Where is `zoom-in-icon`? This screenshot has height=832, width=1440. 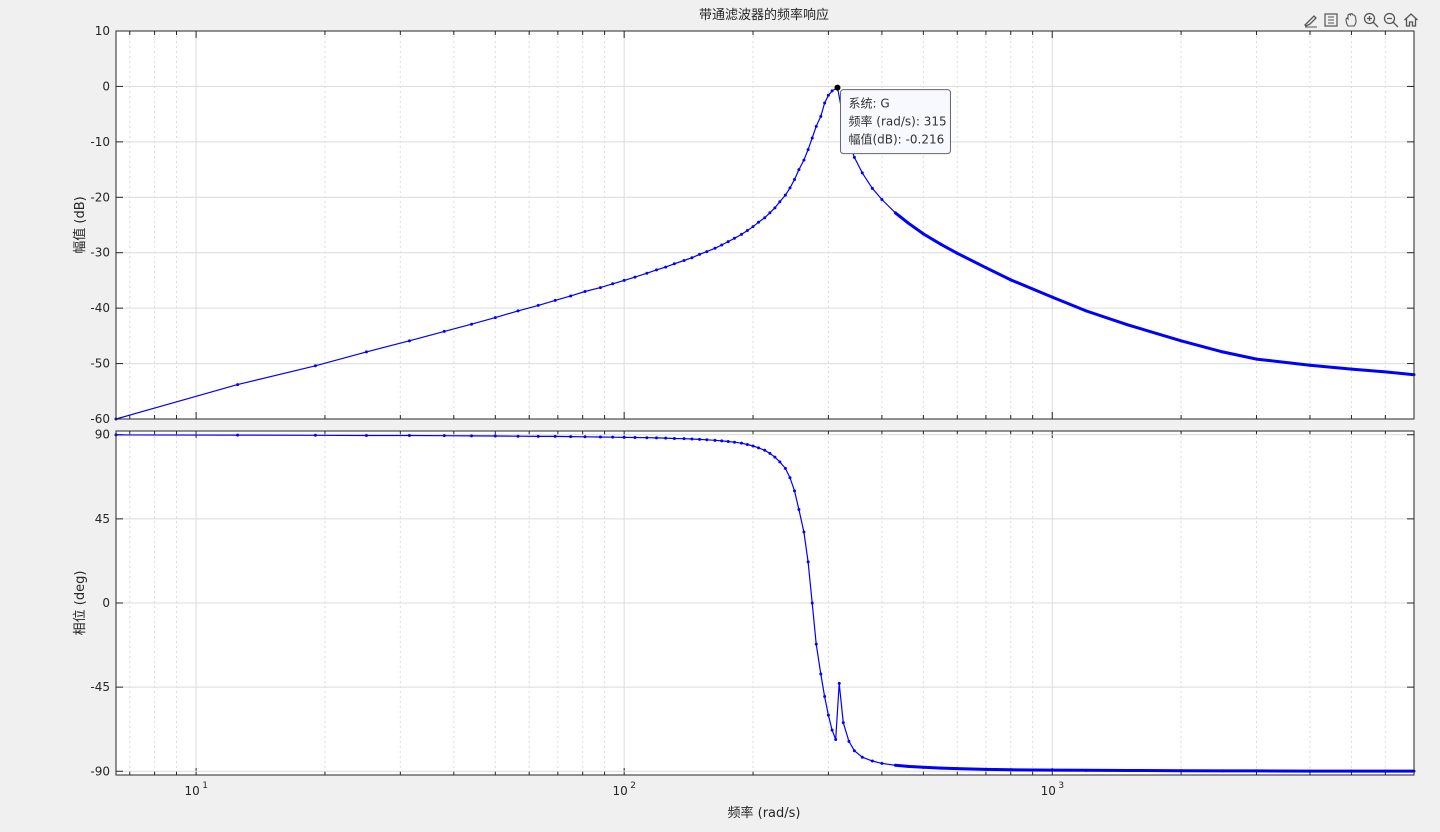 zoom-in-icon is located at coordinates (1371, 20).